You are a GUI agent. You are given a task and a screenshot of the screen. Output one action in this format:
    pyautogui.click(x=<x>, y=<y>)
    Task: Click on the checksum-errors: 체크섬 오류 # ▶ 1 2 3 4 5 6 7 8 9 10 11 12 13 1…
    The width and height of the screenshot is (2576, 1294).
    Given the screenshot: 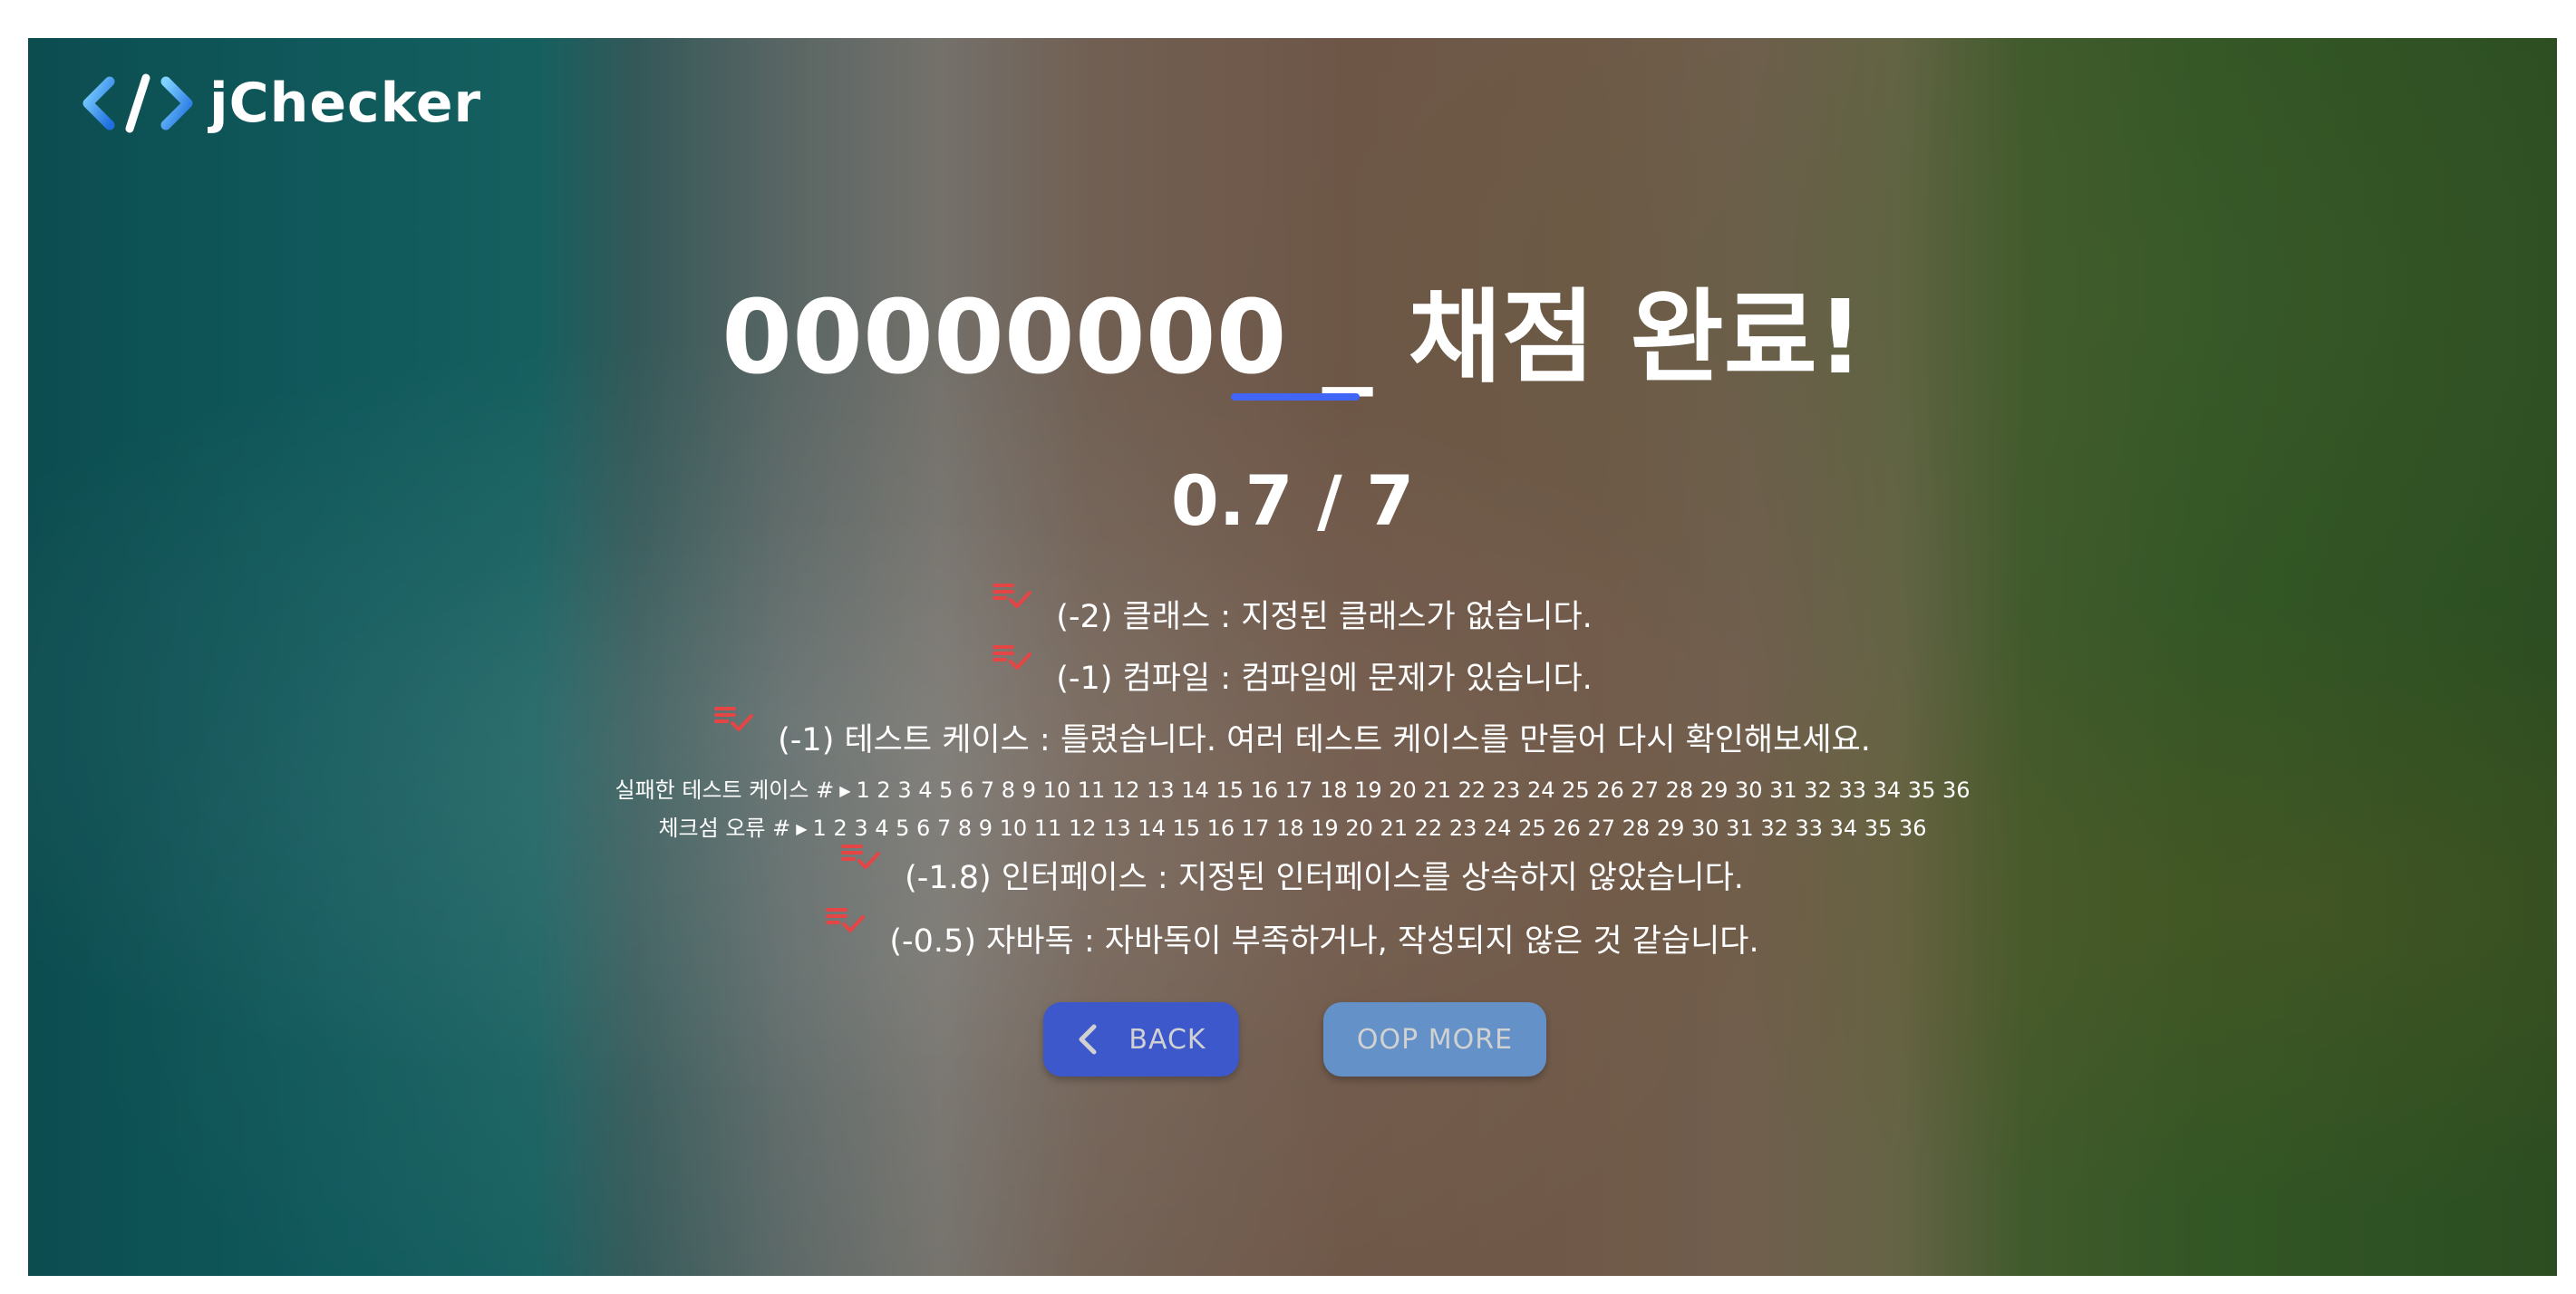 What is the action you would take?
    pyautogui.click(x=1292, y=826)
    